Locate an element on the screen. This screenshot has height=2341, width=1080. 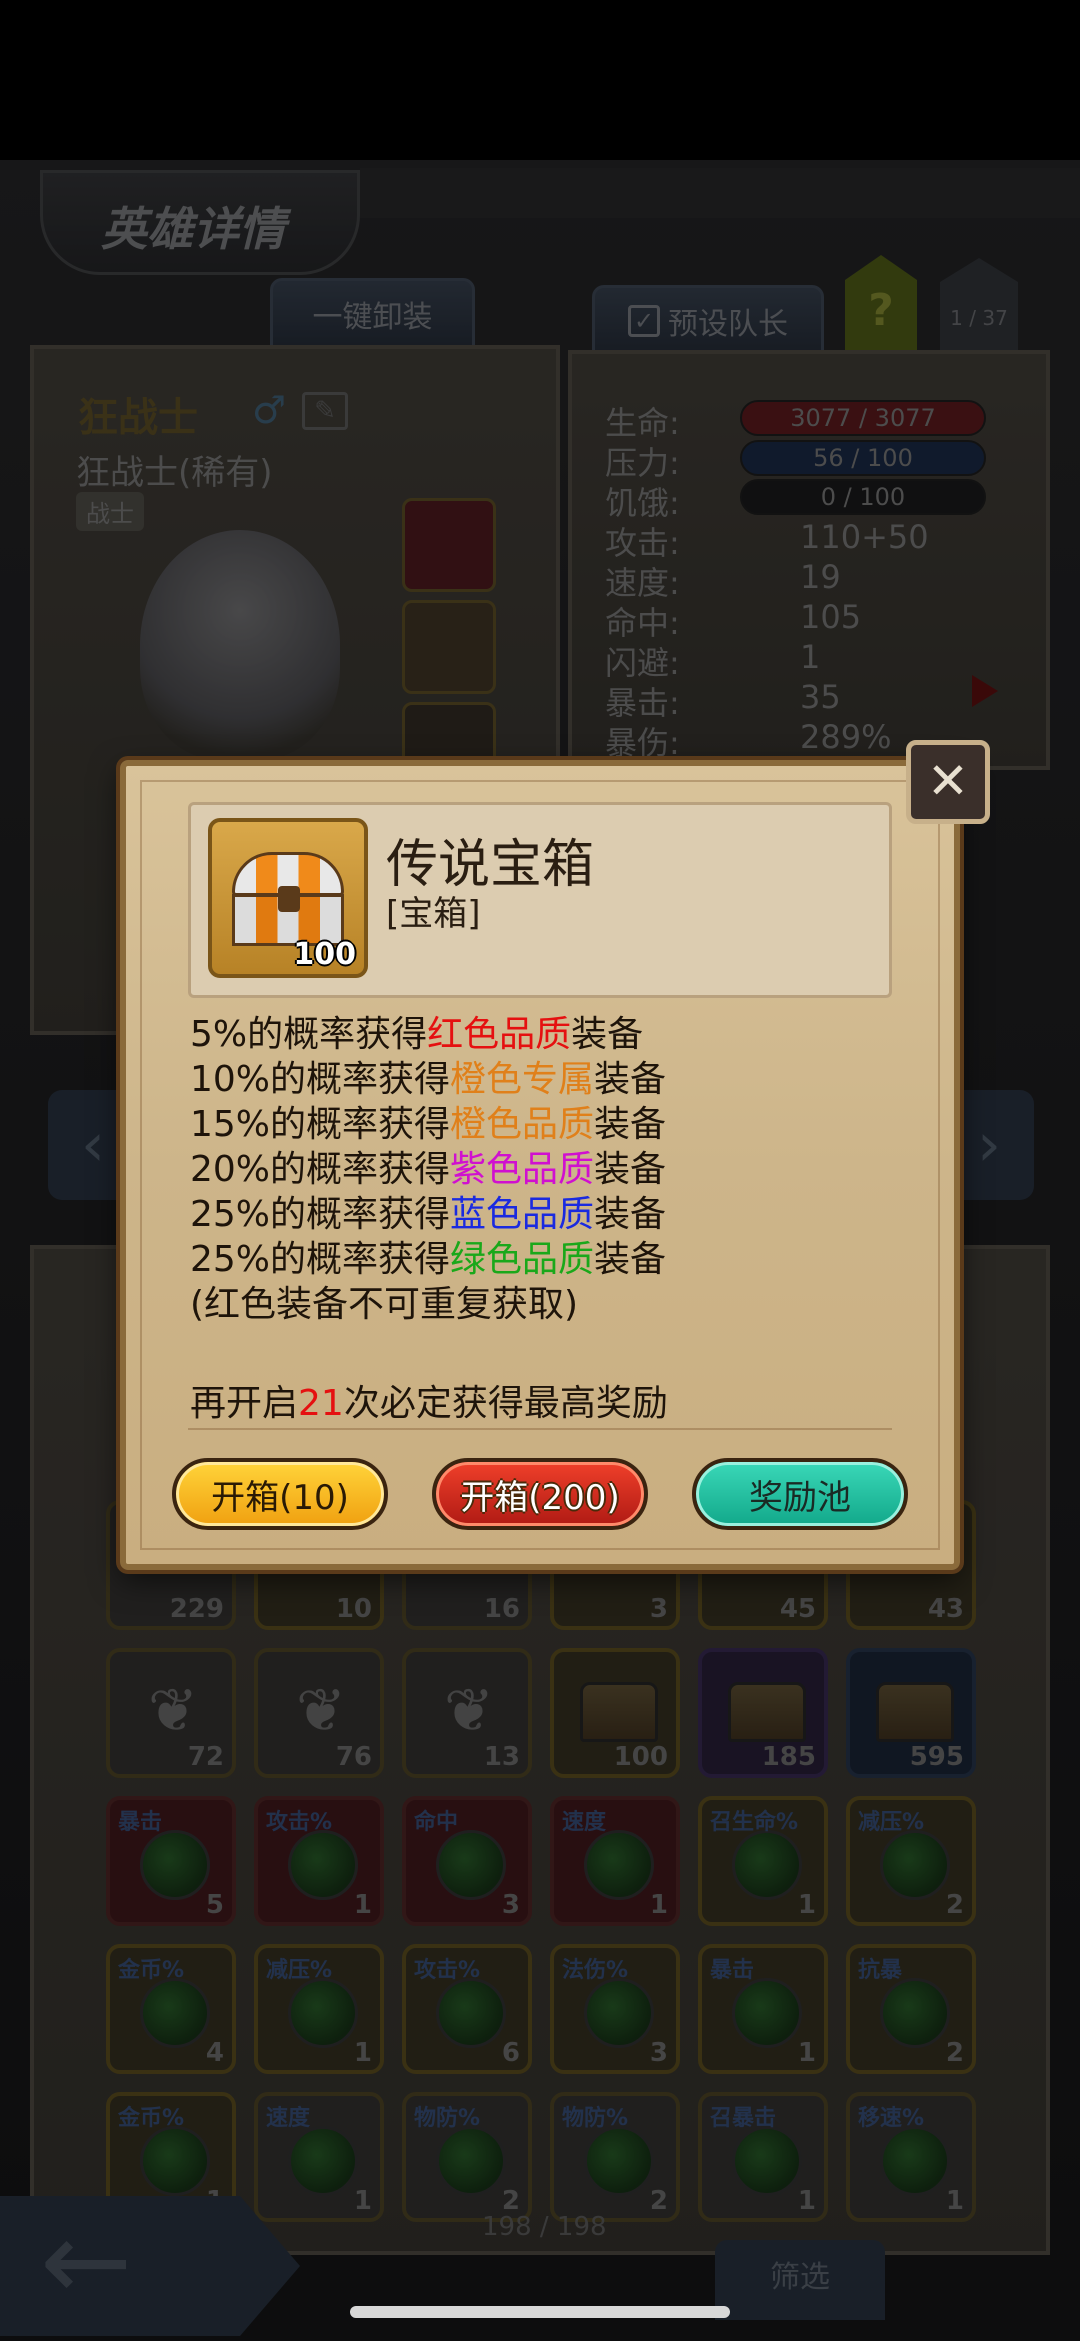
status-bar-area is located at coordinates (540, 80).